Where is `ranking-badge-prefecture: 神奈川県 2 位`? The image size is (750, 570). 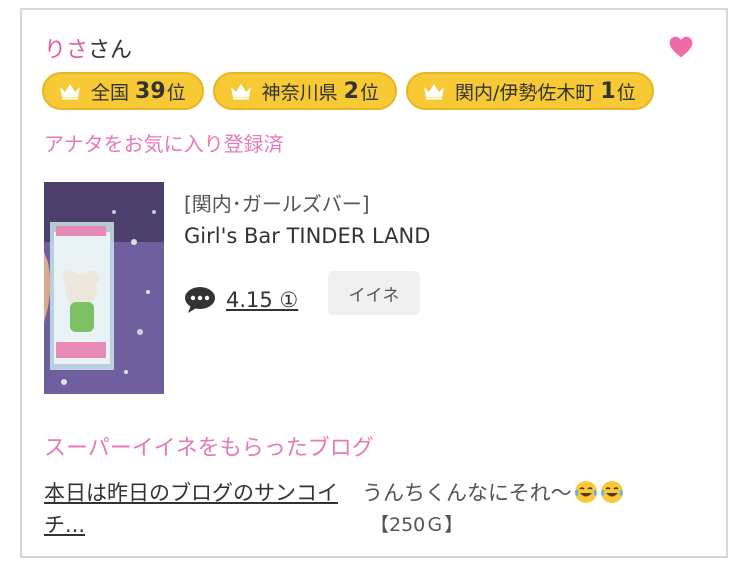 ranking-badge-prefecture: 神奈川県 2 位 is located at coordinates (304, 91).